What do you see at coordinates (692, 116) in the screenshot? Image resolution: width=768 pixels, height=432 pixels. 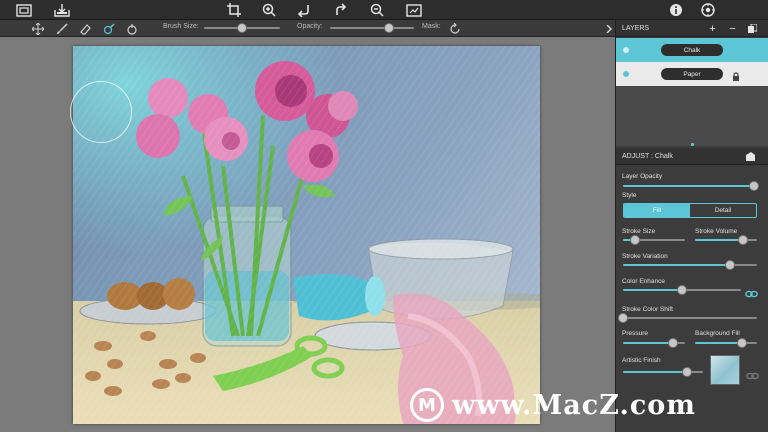 I see `layers-list-empty` at bounding box center [692, 116].